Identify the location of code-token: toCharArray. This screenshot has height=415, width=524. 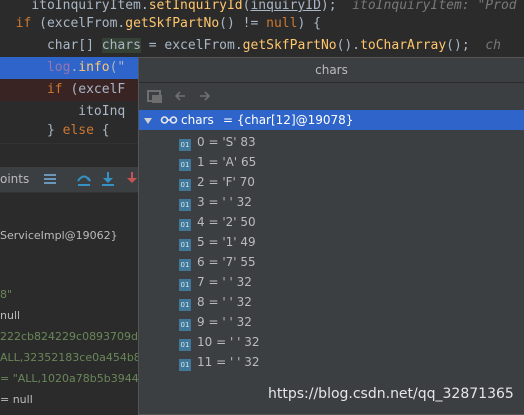
(403, 45).